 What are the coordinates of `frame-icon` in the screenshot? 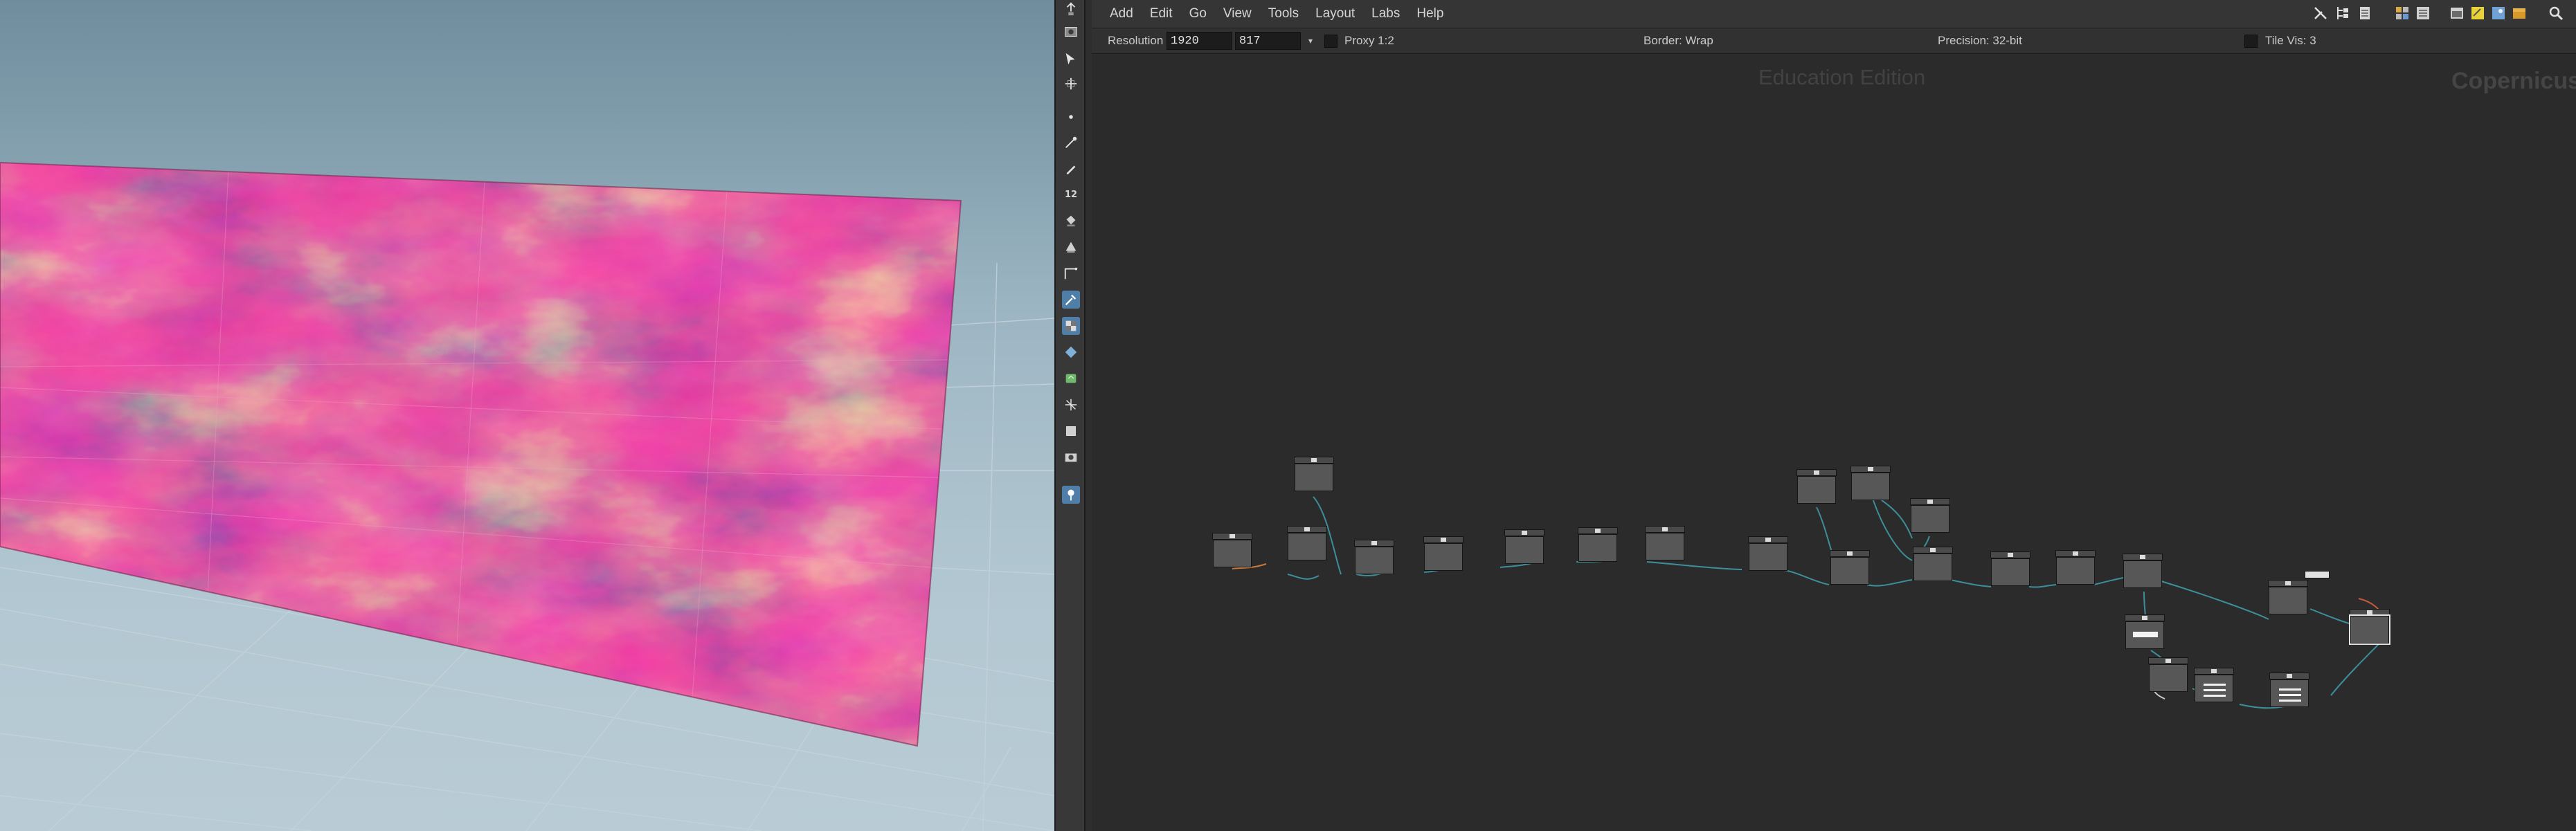 It's located at (1071, 431).